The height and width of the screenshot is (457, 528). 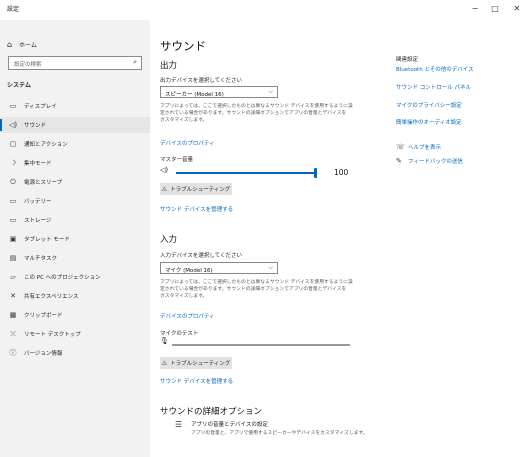 I want to click on tablet-icon: ▣, so click(x=13, y=239).